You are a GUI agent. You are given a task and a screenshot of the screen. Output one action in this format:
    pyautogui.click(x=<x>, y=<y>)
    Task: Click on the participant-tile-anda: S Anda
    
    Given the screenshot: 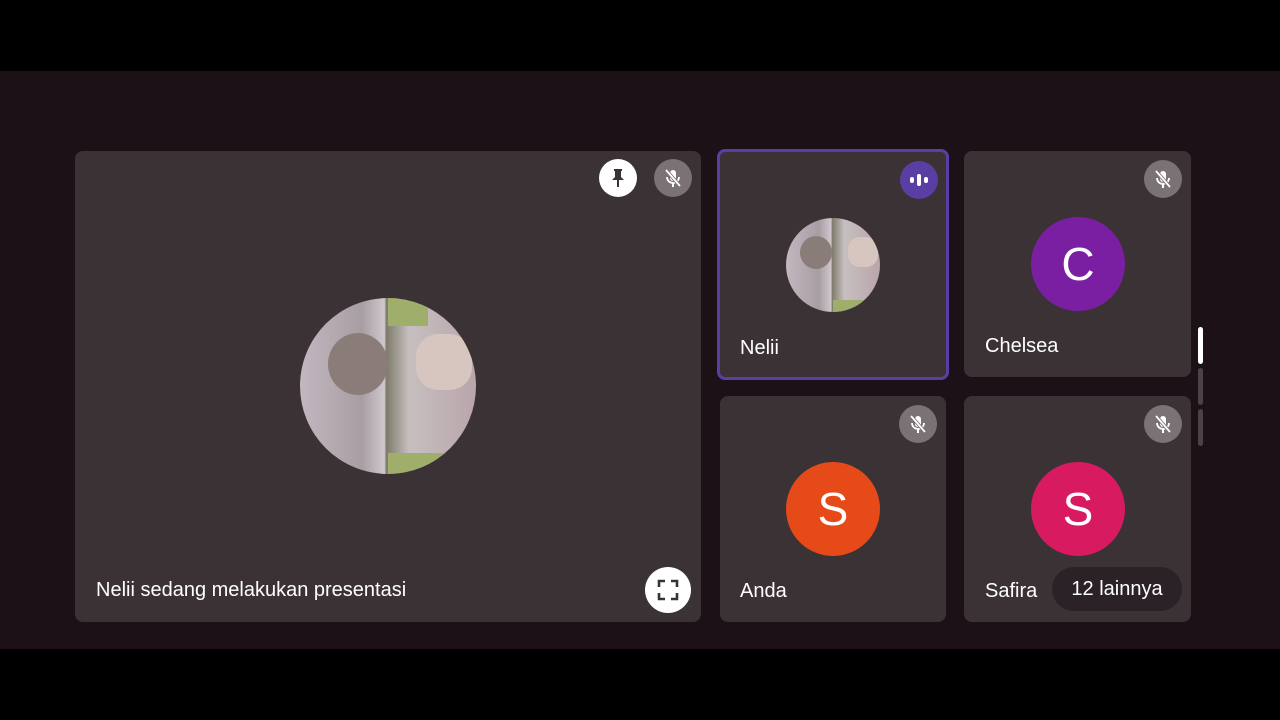 What is the action you would take?
    pyautogui.click(x=833, y=509)
    